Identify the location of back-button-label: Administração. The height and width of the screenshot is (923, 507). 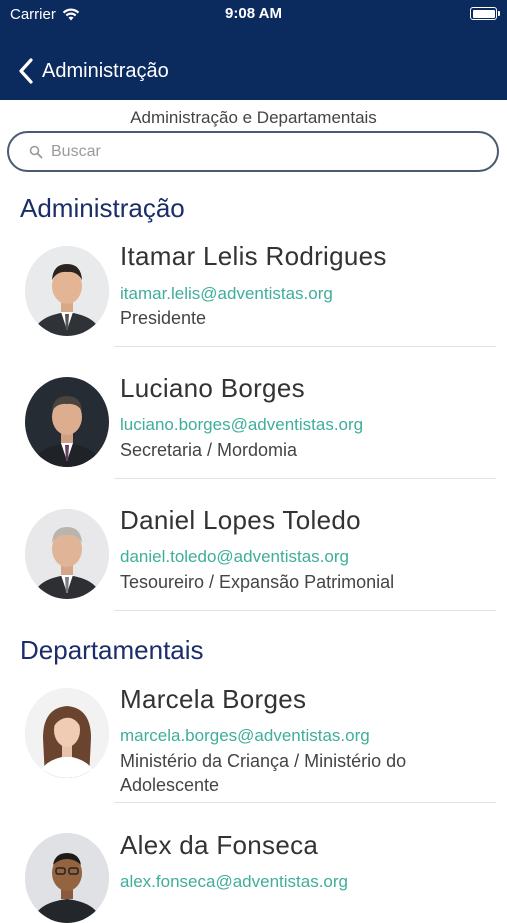
(105, 70).